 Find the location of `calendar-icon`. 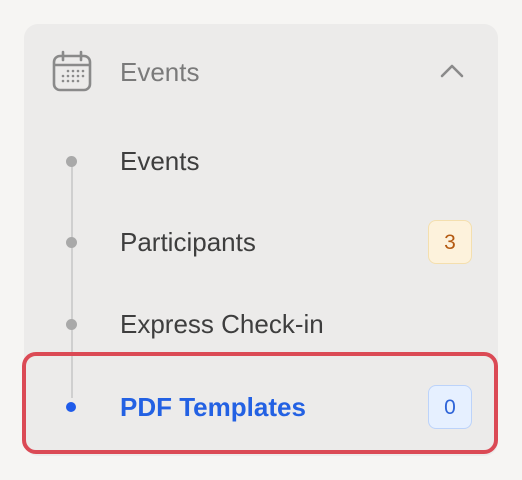

calendar-icon is located at coordinates (72, 71).